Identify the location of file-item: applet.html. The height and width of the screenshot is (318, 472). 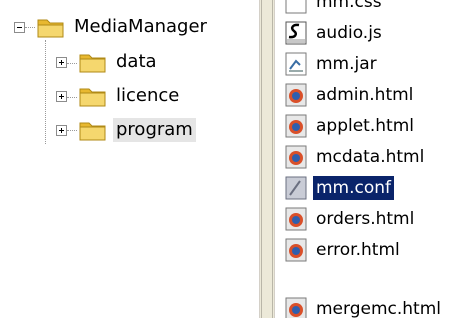
(350, 125).